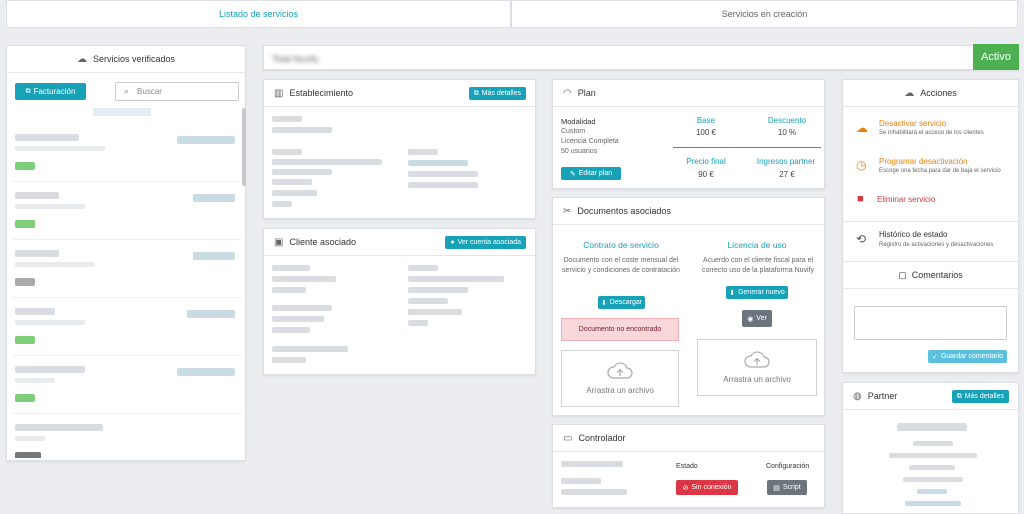  I want to click on billing-button: ⧉ Facturación, so click(50, 91).